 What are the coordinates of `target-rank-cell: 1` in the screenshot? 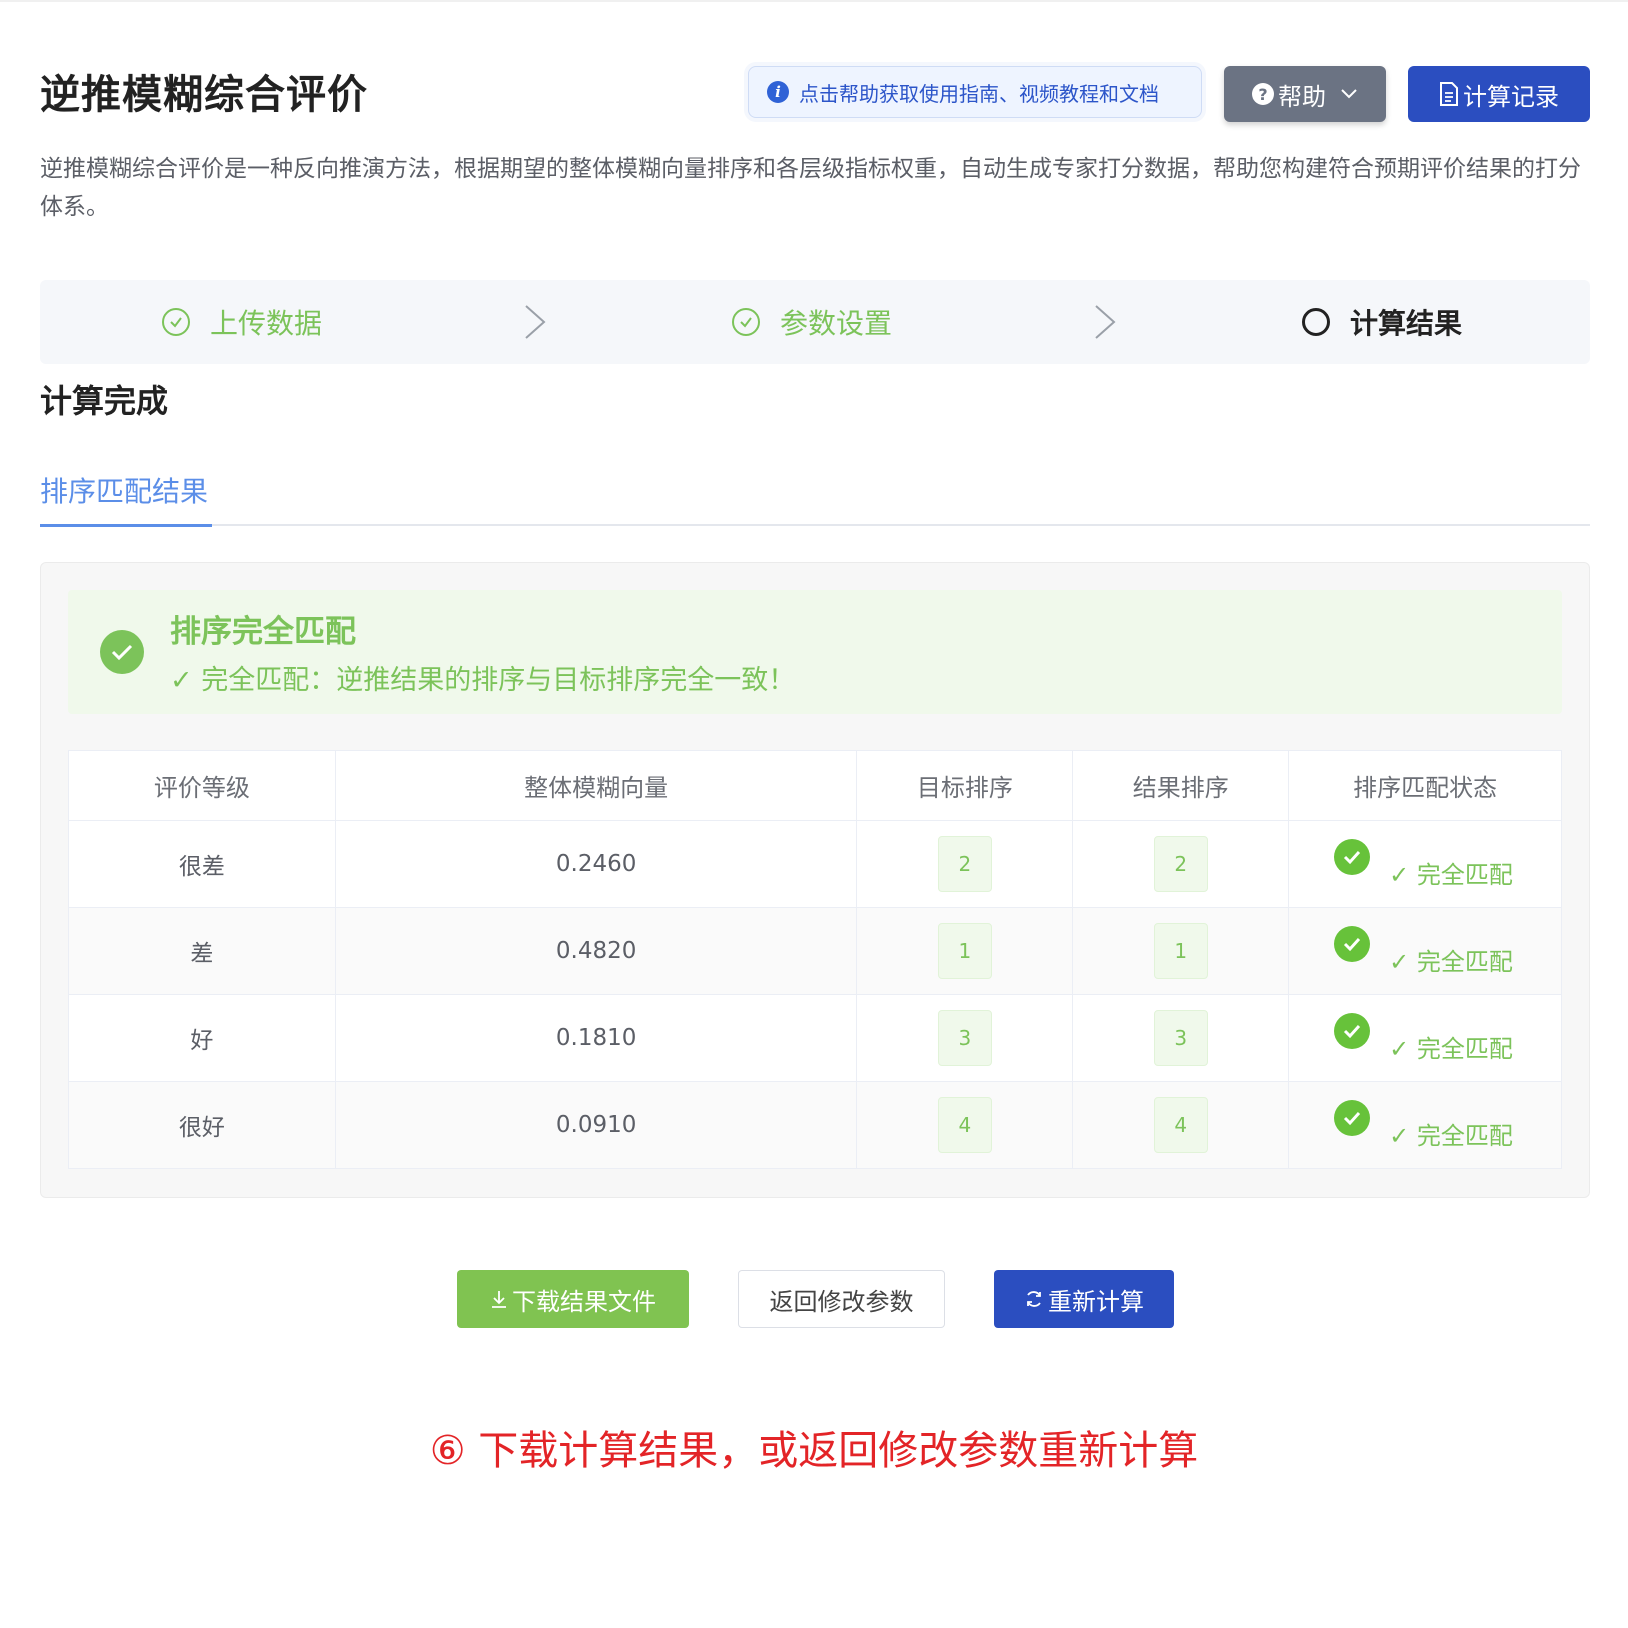 It's located at (965, 951).